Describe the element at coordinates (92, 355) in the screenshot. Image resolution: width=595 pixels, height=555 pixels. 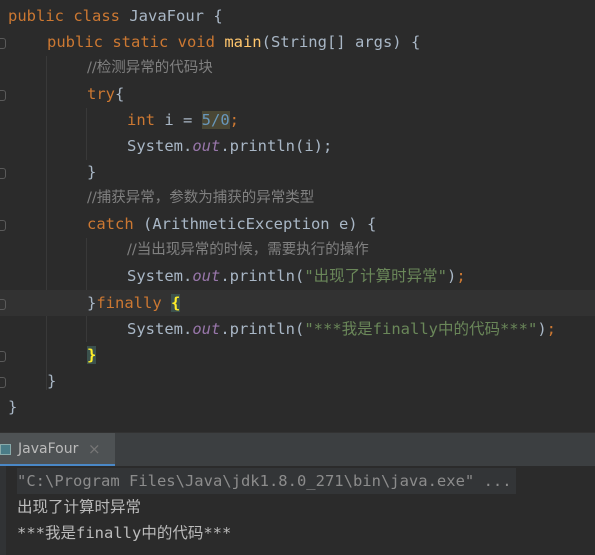
I see `matched-brace: }` at that location.